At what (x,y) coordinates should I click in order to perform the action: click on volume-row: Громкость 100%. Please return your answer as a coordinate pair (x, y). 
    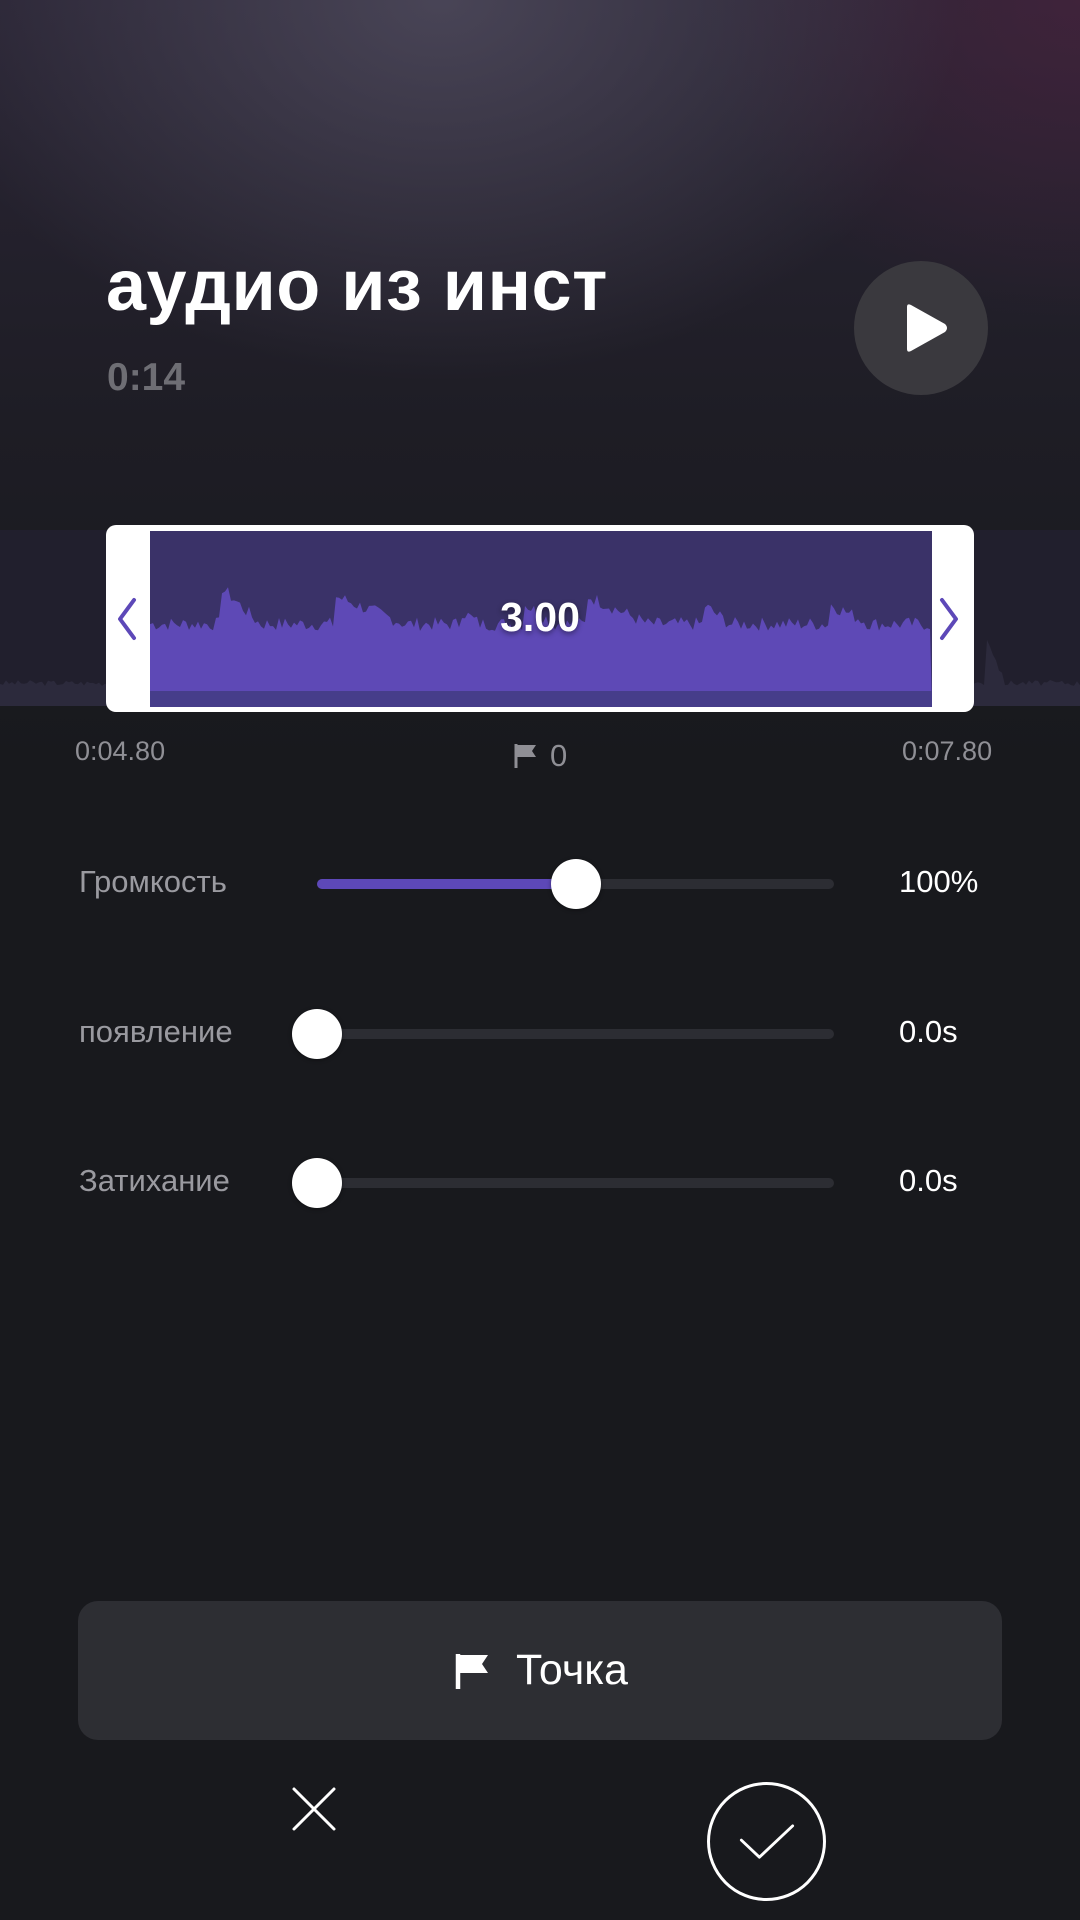
    Looking at the image, I should click on (540, 882).